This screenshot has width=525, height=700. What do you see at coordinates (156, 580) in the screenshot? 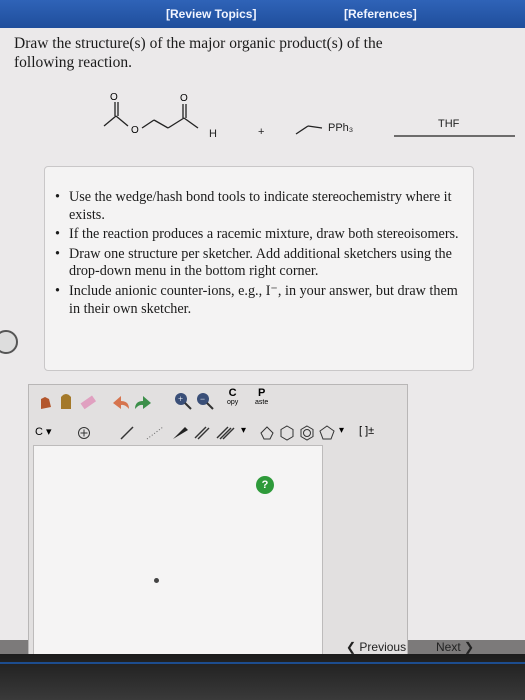
I see `canvas-dot` at bounding box center [156, 580].